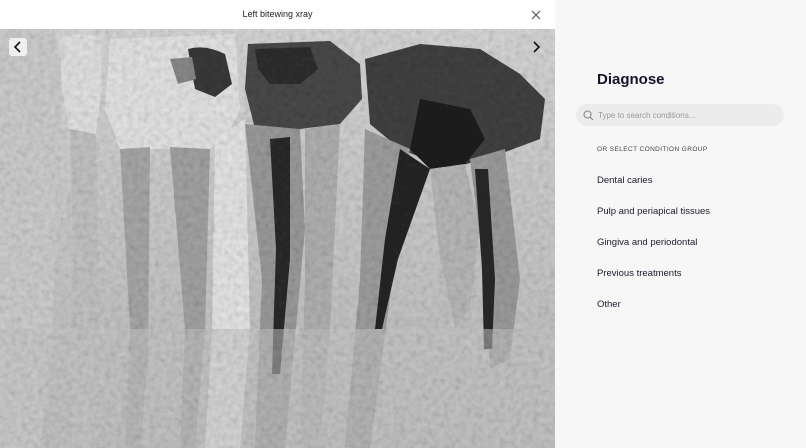  What do you see at coordinates (277, 14) in the screenshot?
I see `viewer-title: Left bitewing xray` at bounding box center [277, 14].